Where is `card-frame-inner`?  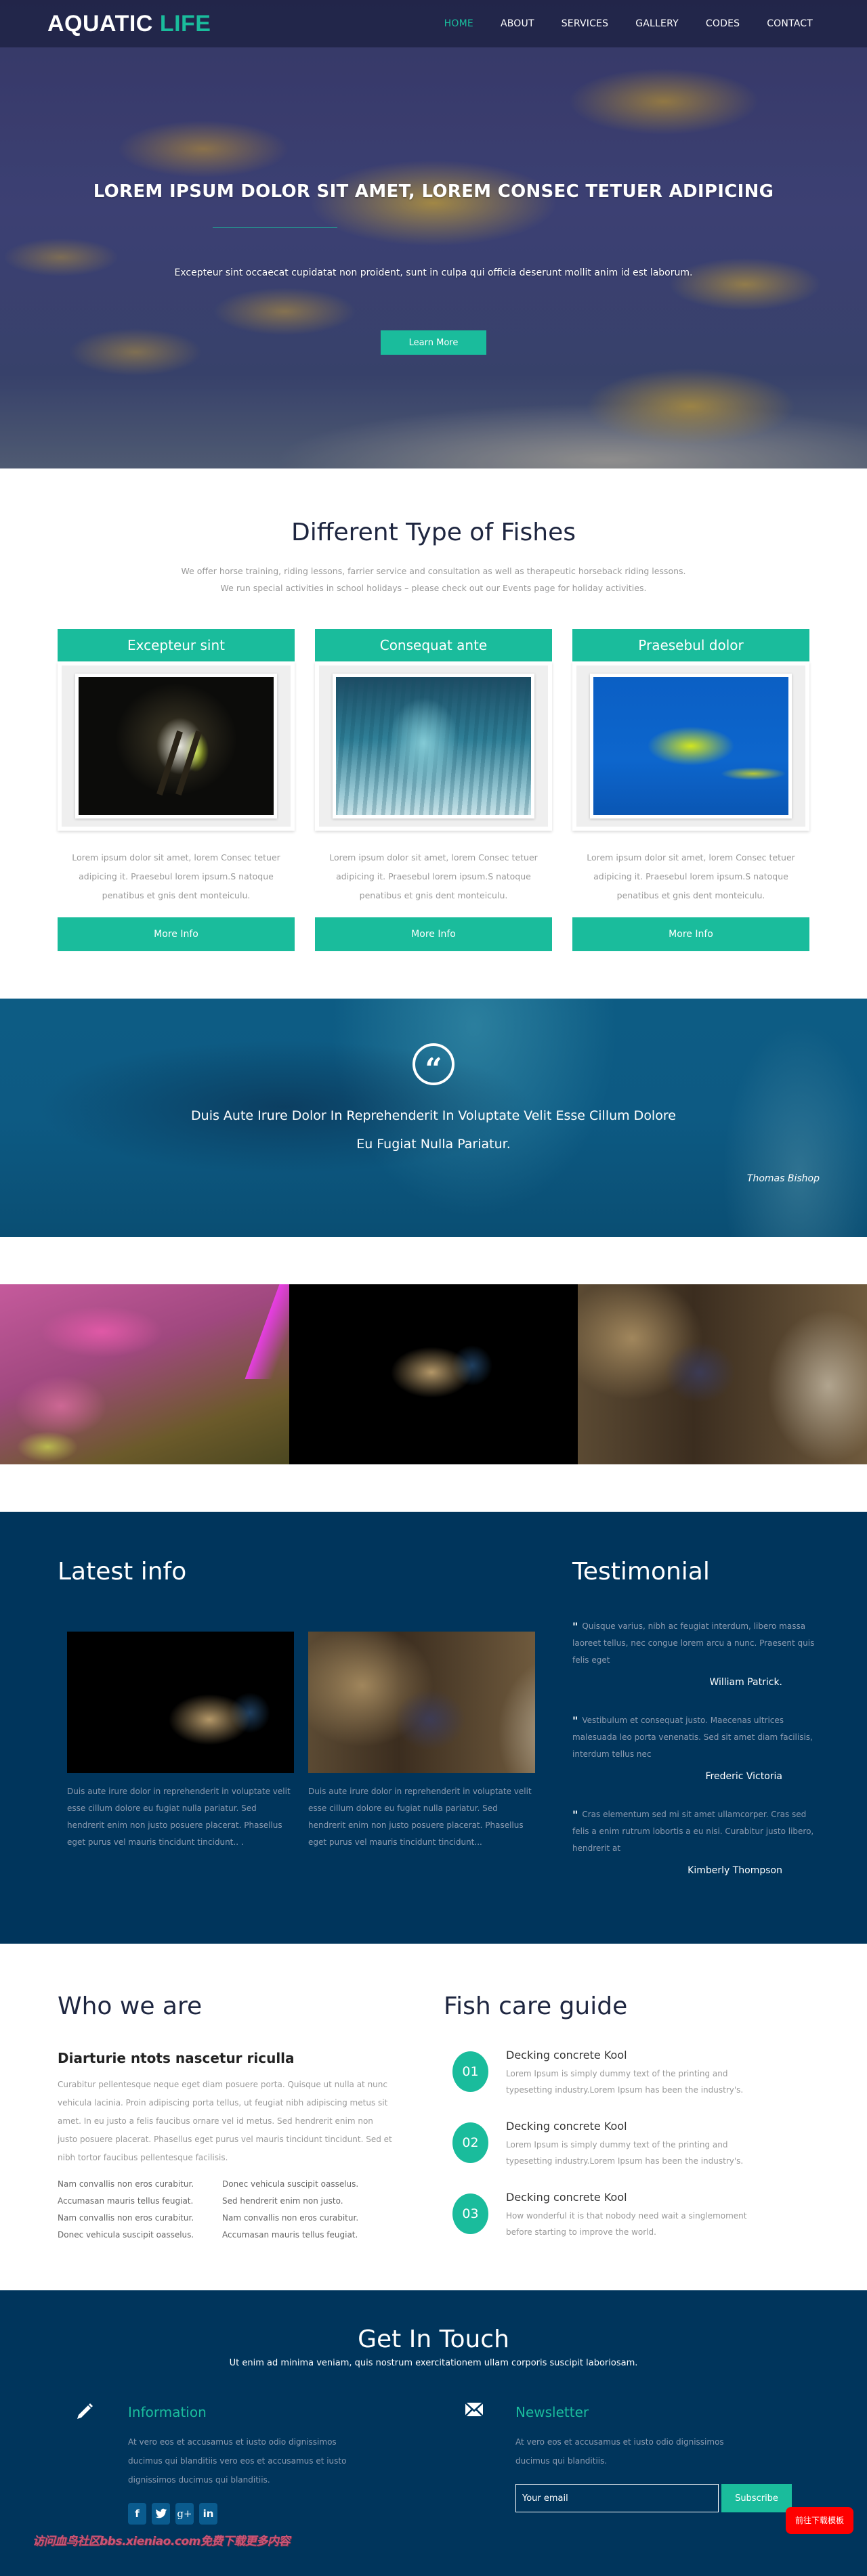 card-frame-inner is located at coordinates (690, 746).